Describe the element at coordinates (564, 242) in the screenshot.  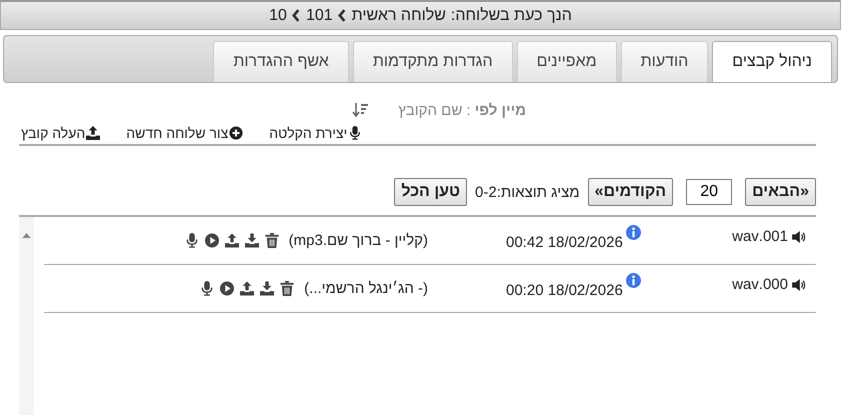
I see `file-date: 18/02/2026 00:42` at that location.